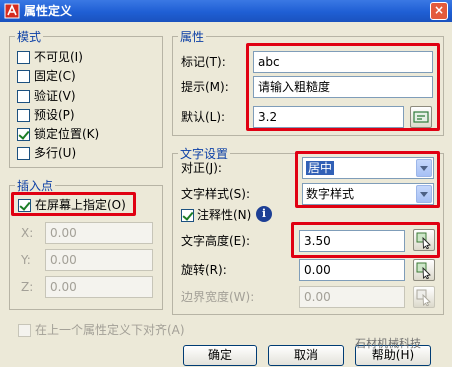  I want to click on close-button: ×, so click(439, 11).